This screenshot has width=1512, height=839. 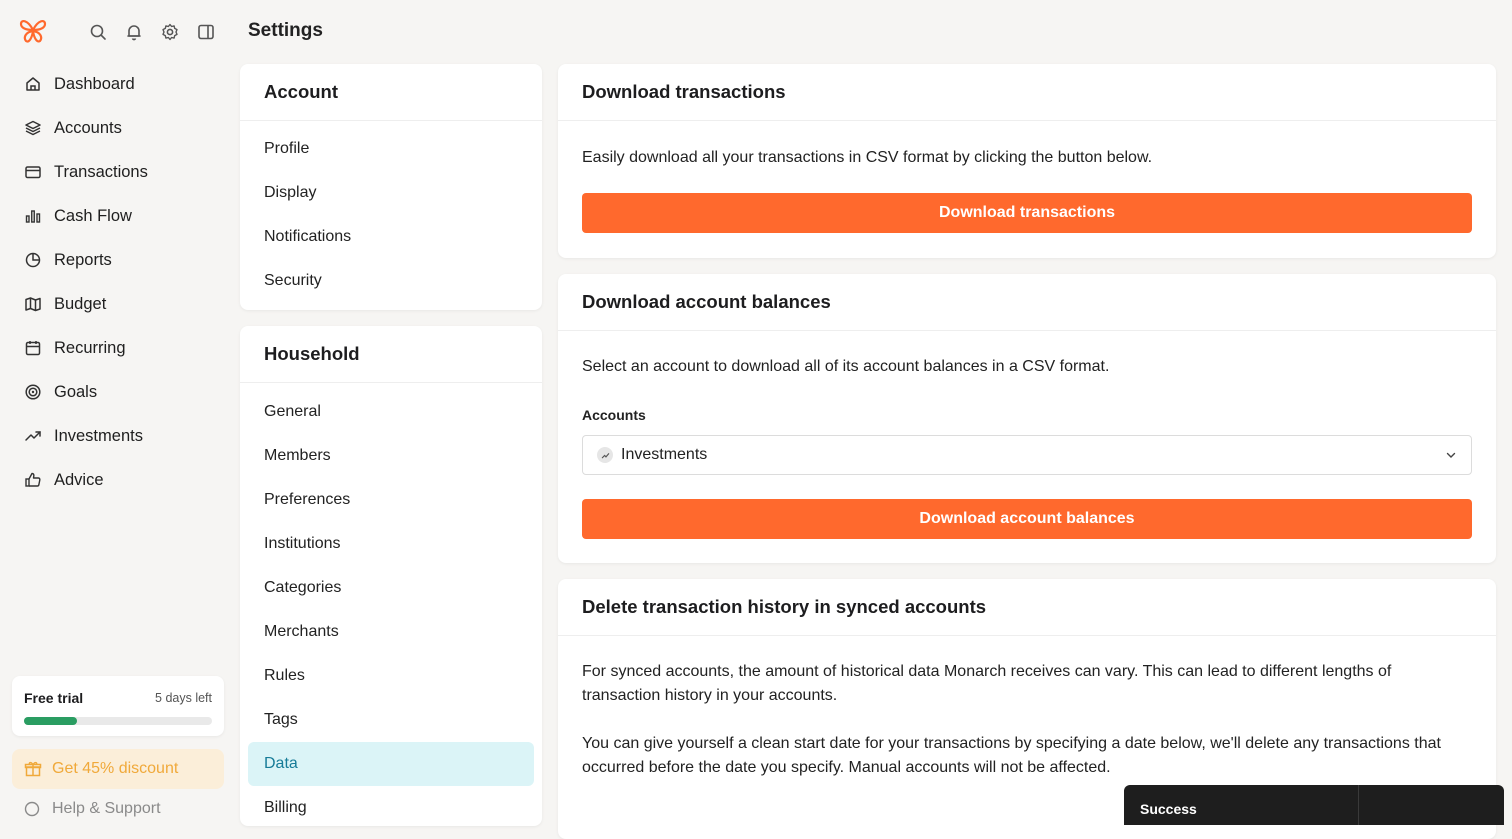 What do you see at coordinates (1027, 455) in the screenshot?
I see `accounts-select: Investments` at bounding box center [1027, 455].